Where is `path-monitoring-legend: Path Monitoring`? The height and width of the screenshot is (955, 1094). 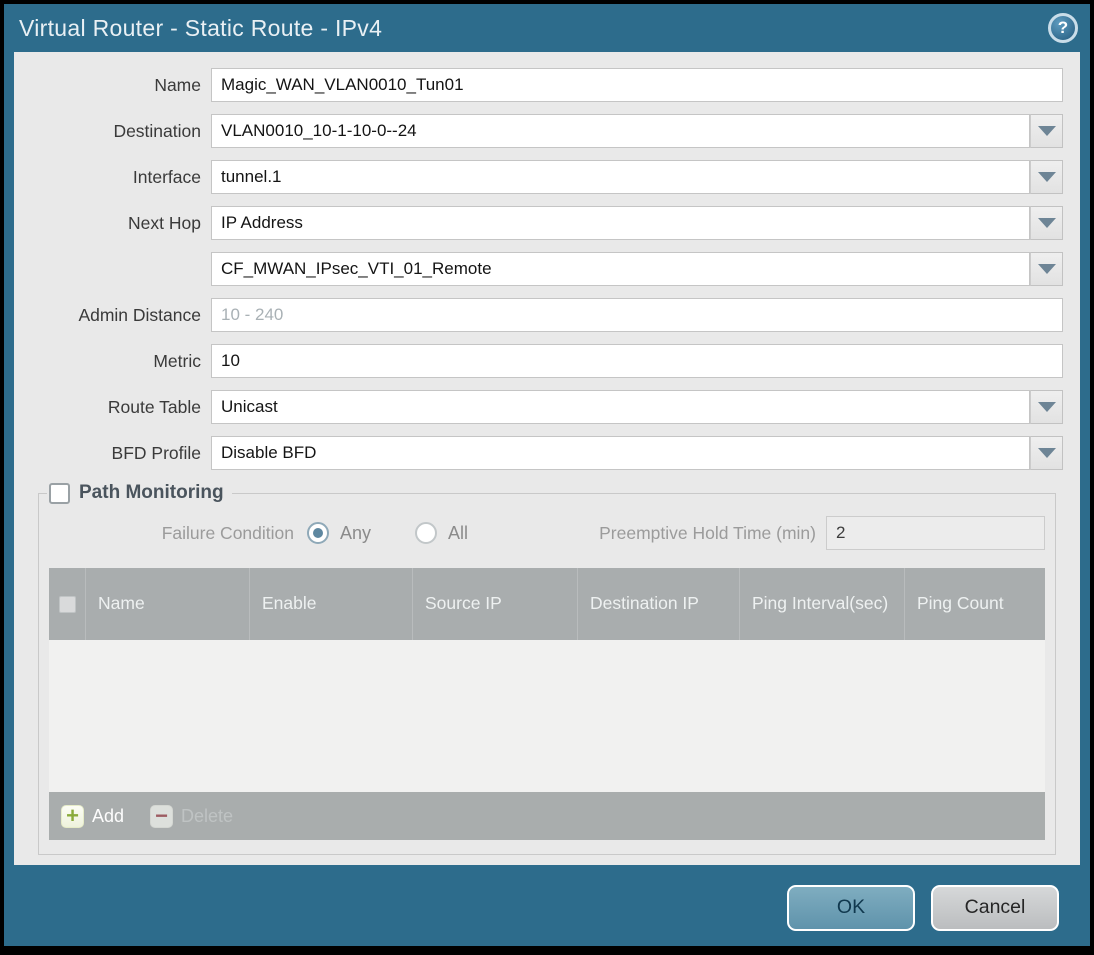
path-monitoring-legend: Path Monitoring is located at coordinates (139, 493).